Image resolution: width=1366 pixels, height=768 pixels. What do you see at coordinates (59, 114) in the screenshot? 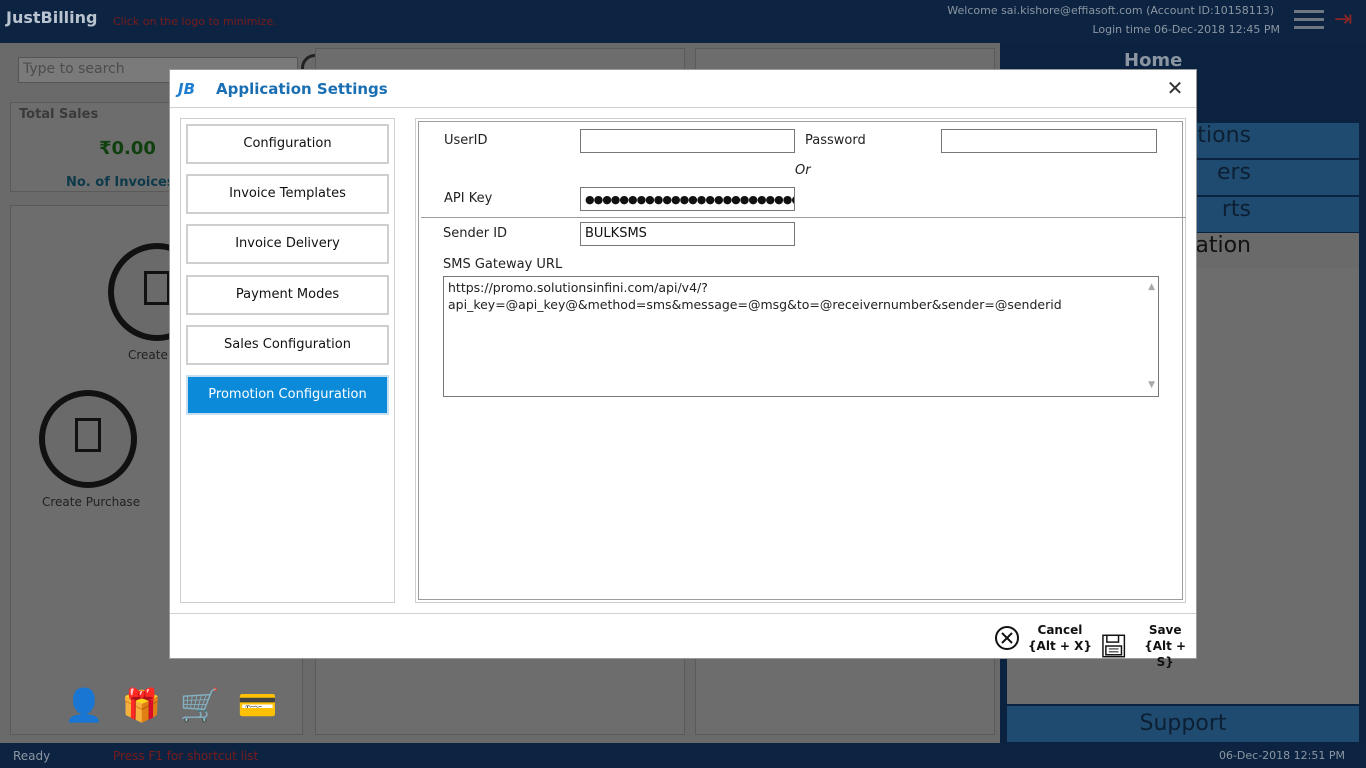
I see `total-sales-label: Total Sales` at bounding box center [59, 114].